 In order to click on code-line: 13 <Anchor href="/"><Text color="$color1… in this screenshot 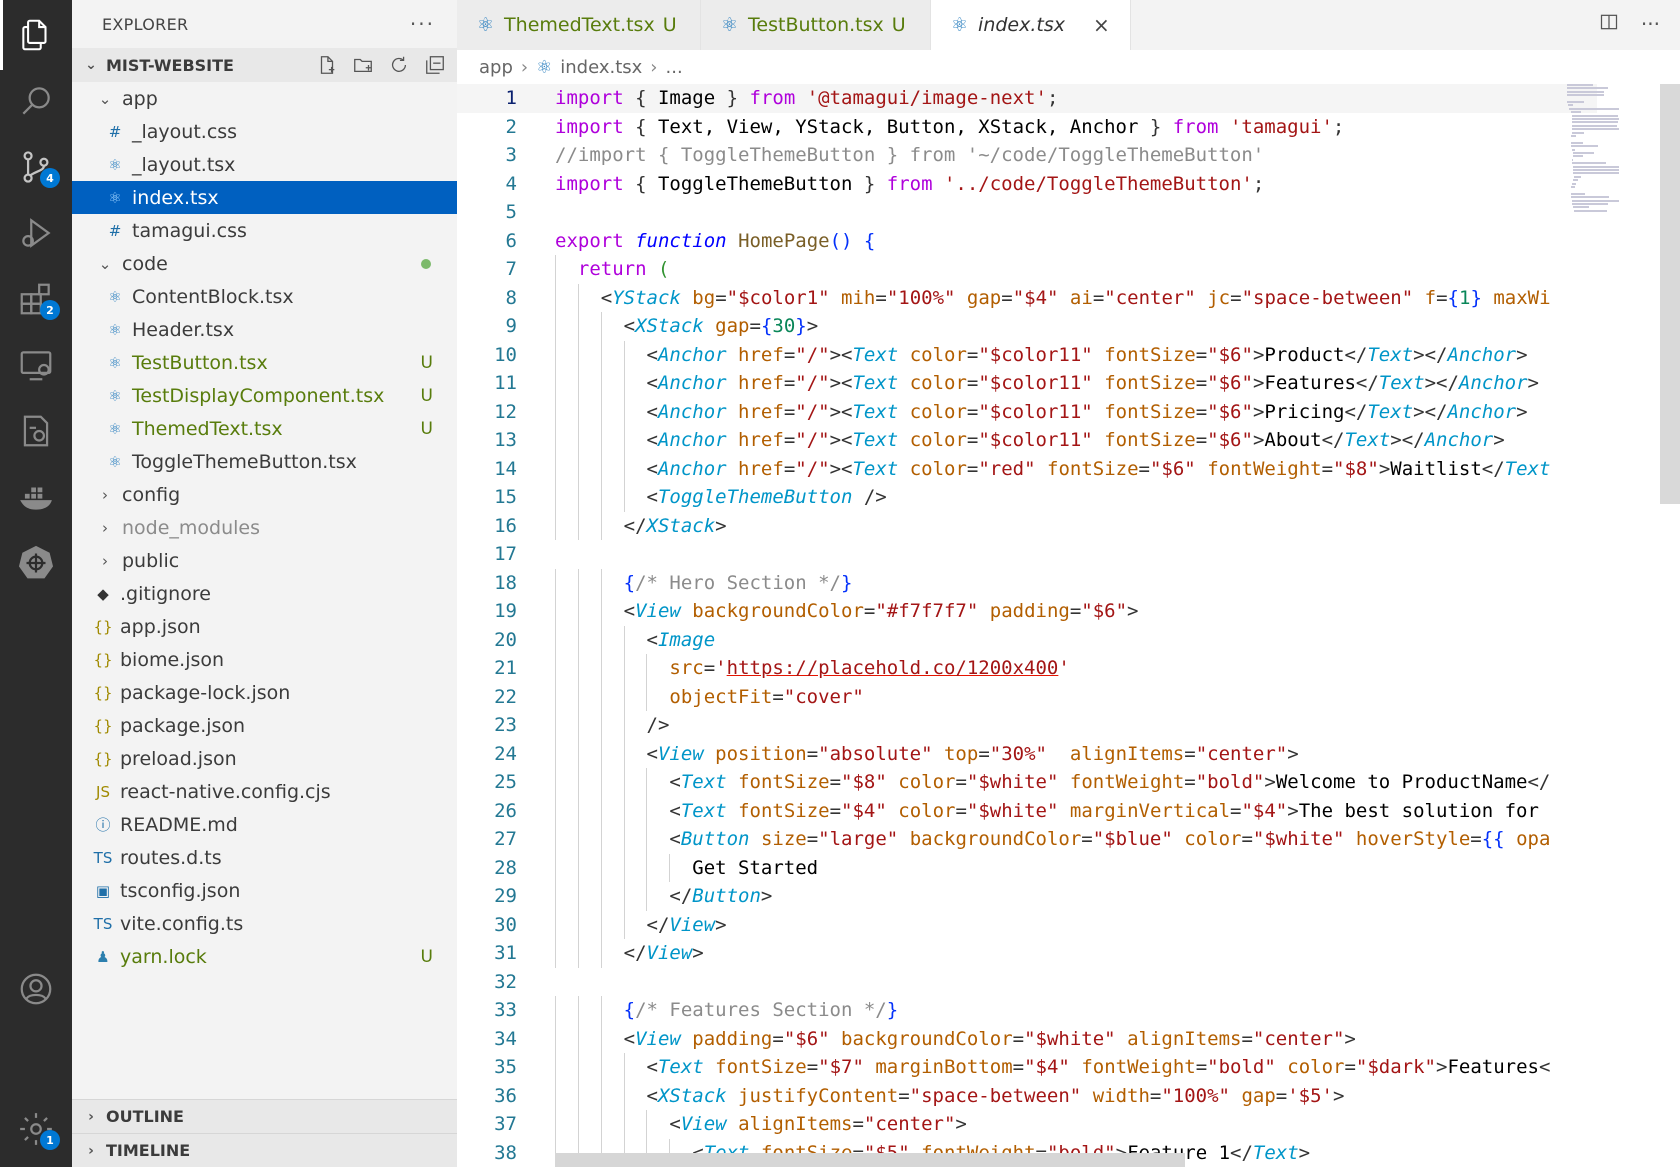, I will do `click(1027, 440)`.